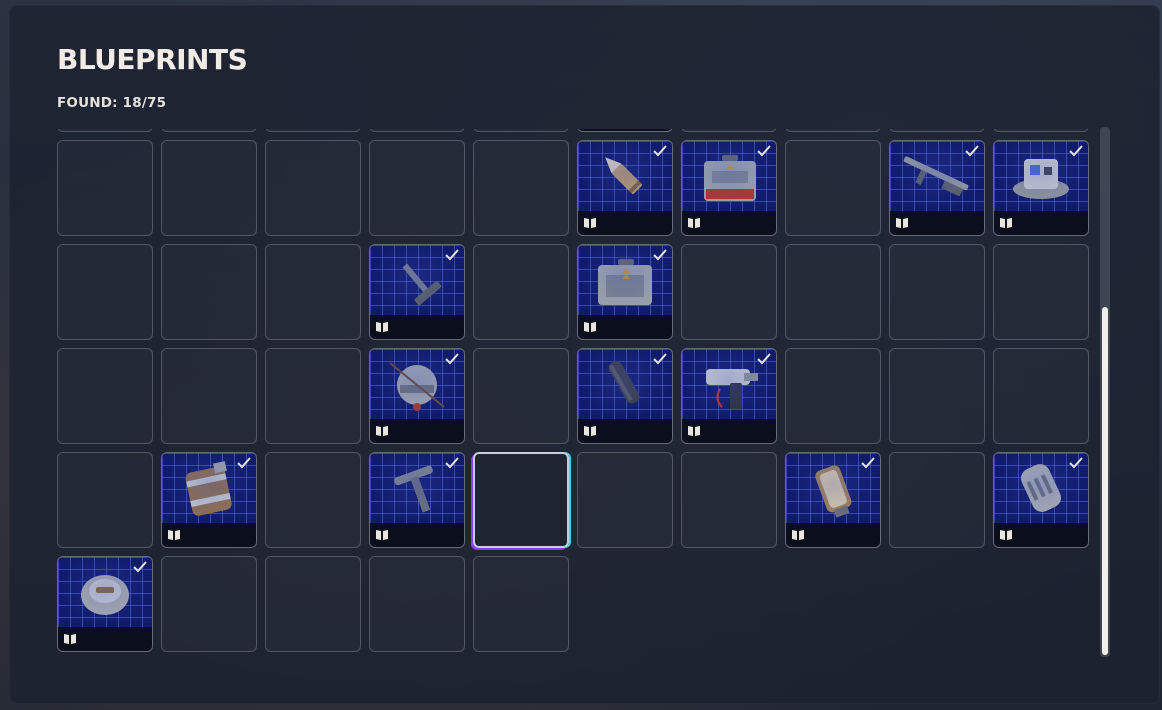 This screenshot has width=1162, height=710. Describe the element at coordinates (521, 500) in the screenshot. I see `blueprint-slot-selected` at that location.